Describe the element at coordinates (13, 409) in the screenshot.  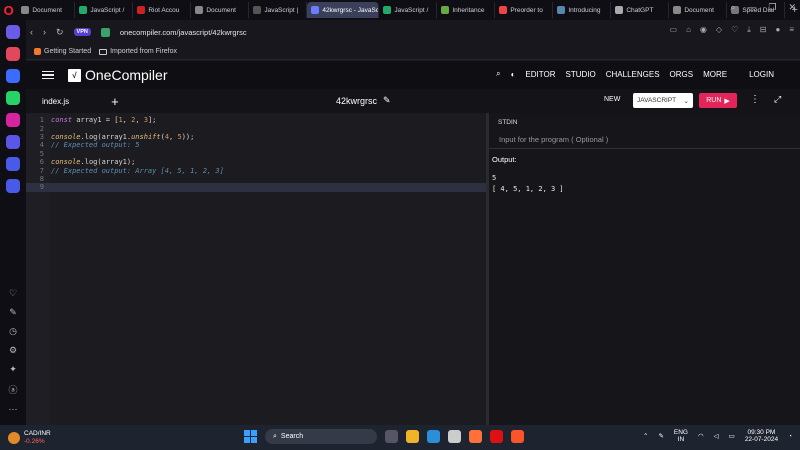
I see `more-icon: ⋯` at that location.